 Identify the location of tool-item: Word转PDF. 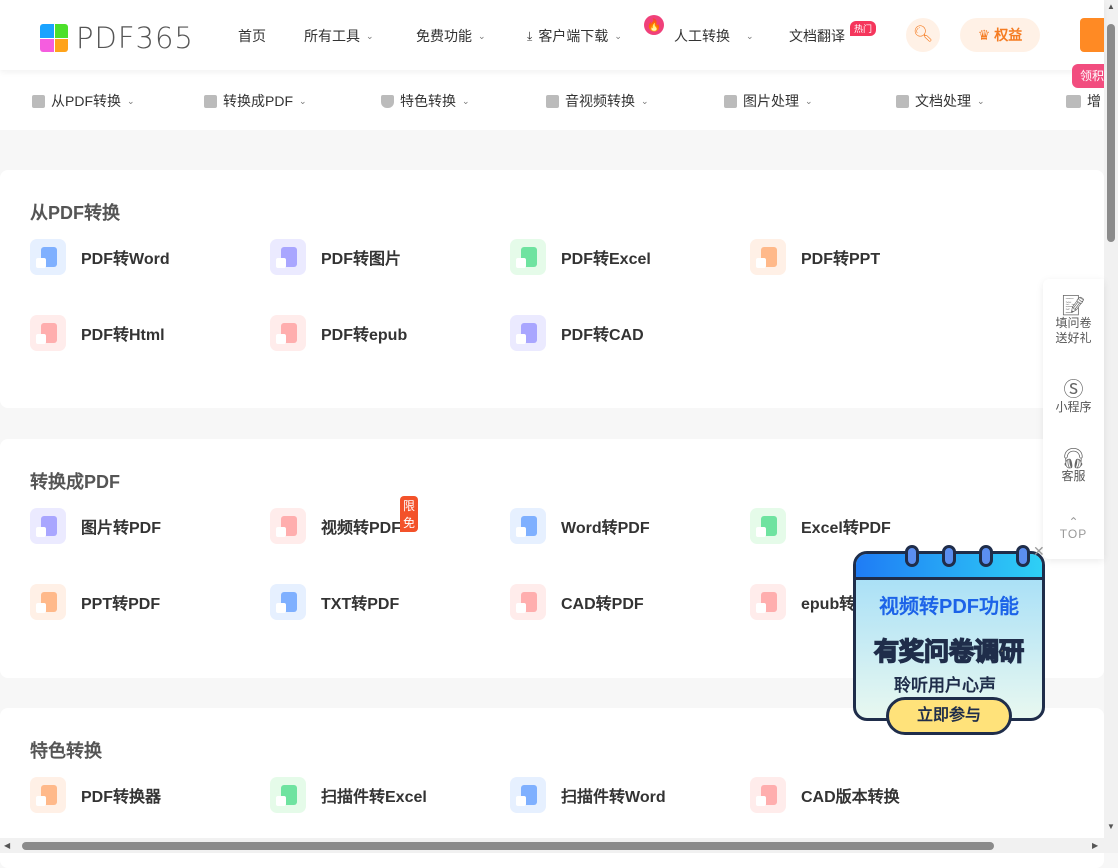
(580, 526).